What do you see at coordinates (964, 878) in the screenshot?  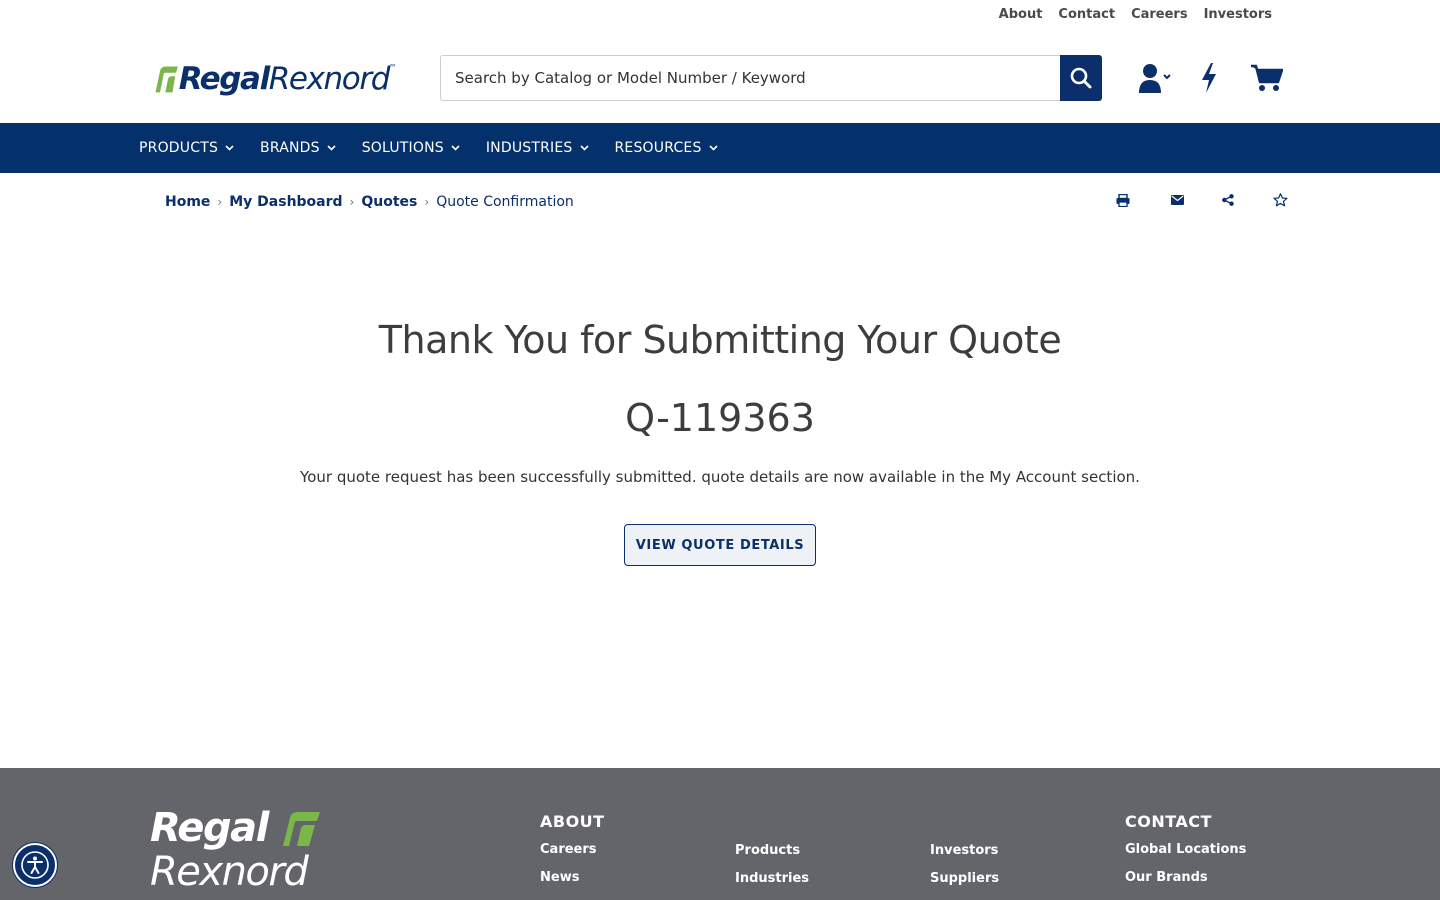 I see `footer-link-suppliers: Suppliers` at bounding box center [964, 878].